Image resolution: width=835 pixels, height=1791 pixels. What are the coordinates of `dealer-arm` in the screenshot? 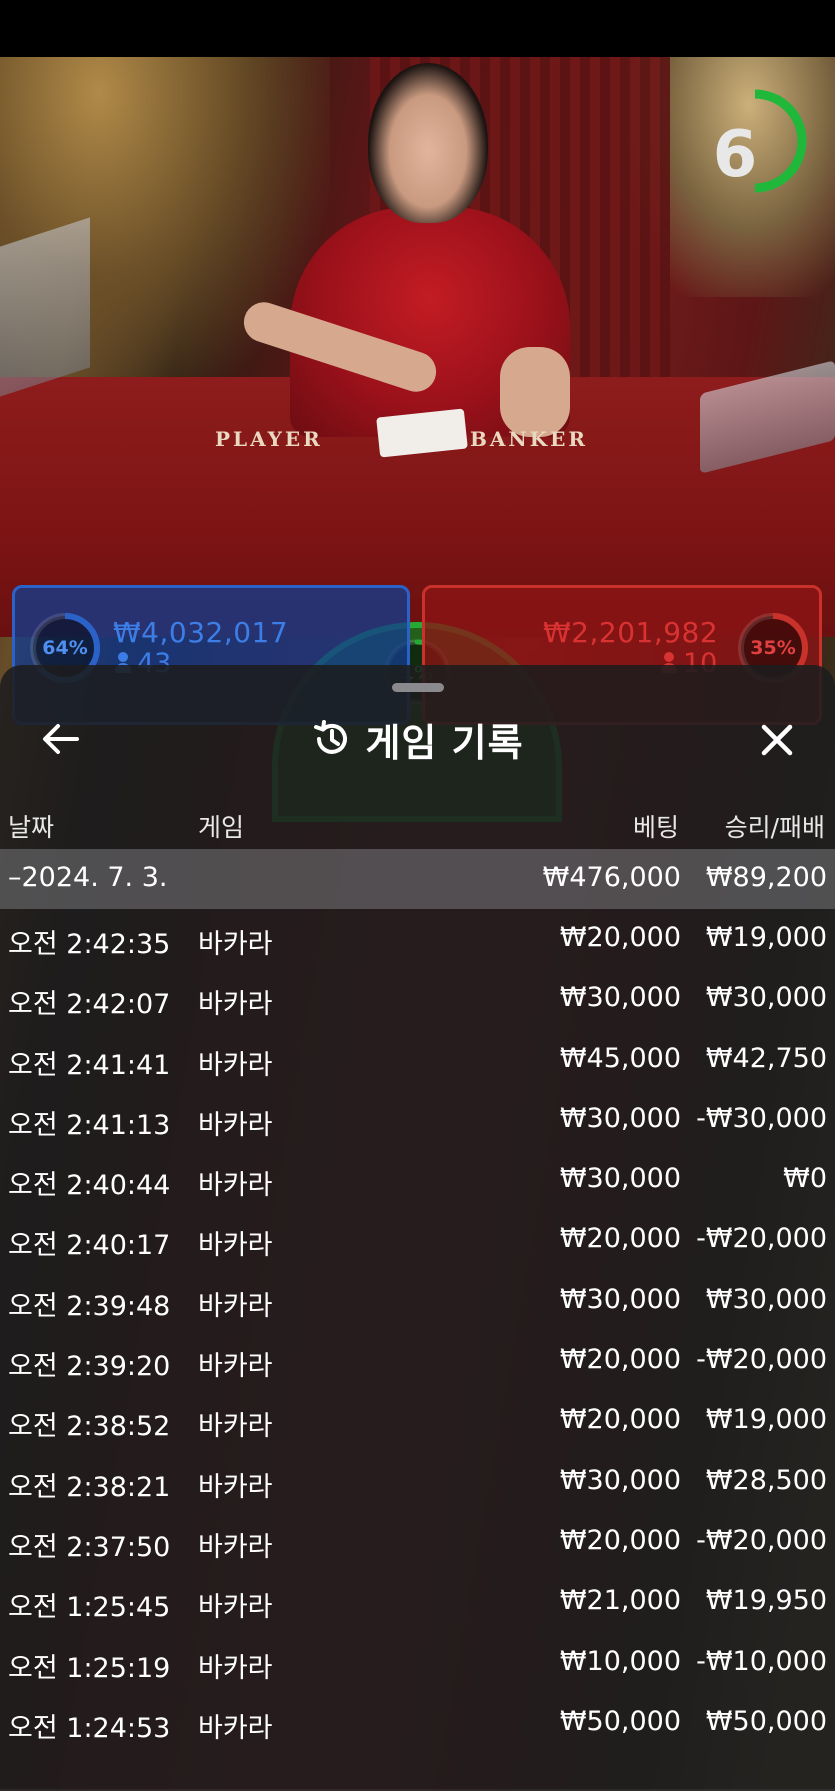 It's located at (535, 392).